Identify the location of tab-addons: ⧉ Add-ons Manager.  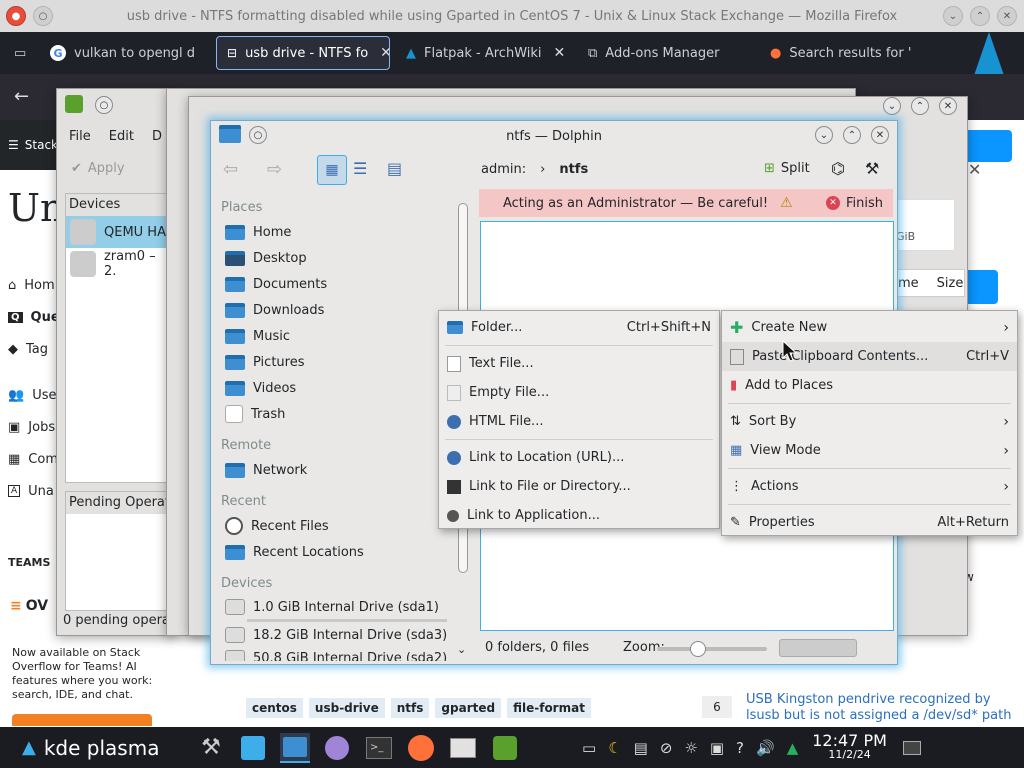
(666, 53).